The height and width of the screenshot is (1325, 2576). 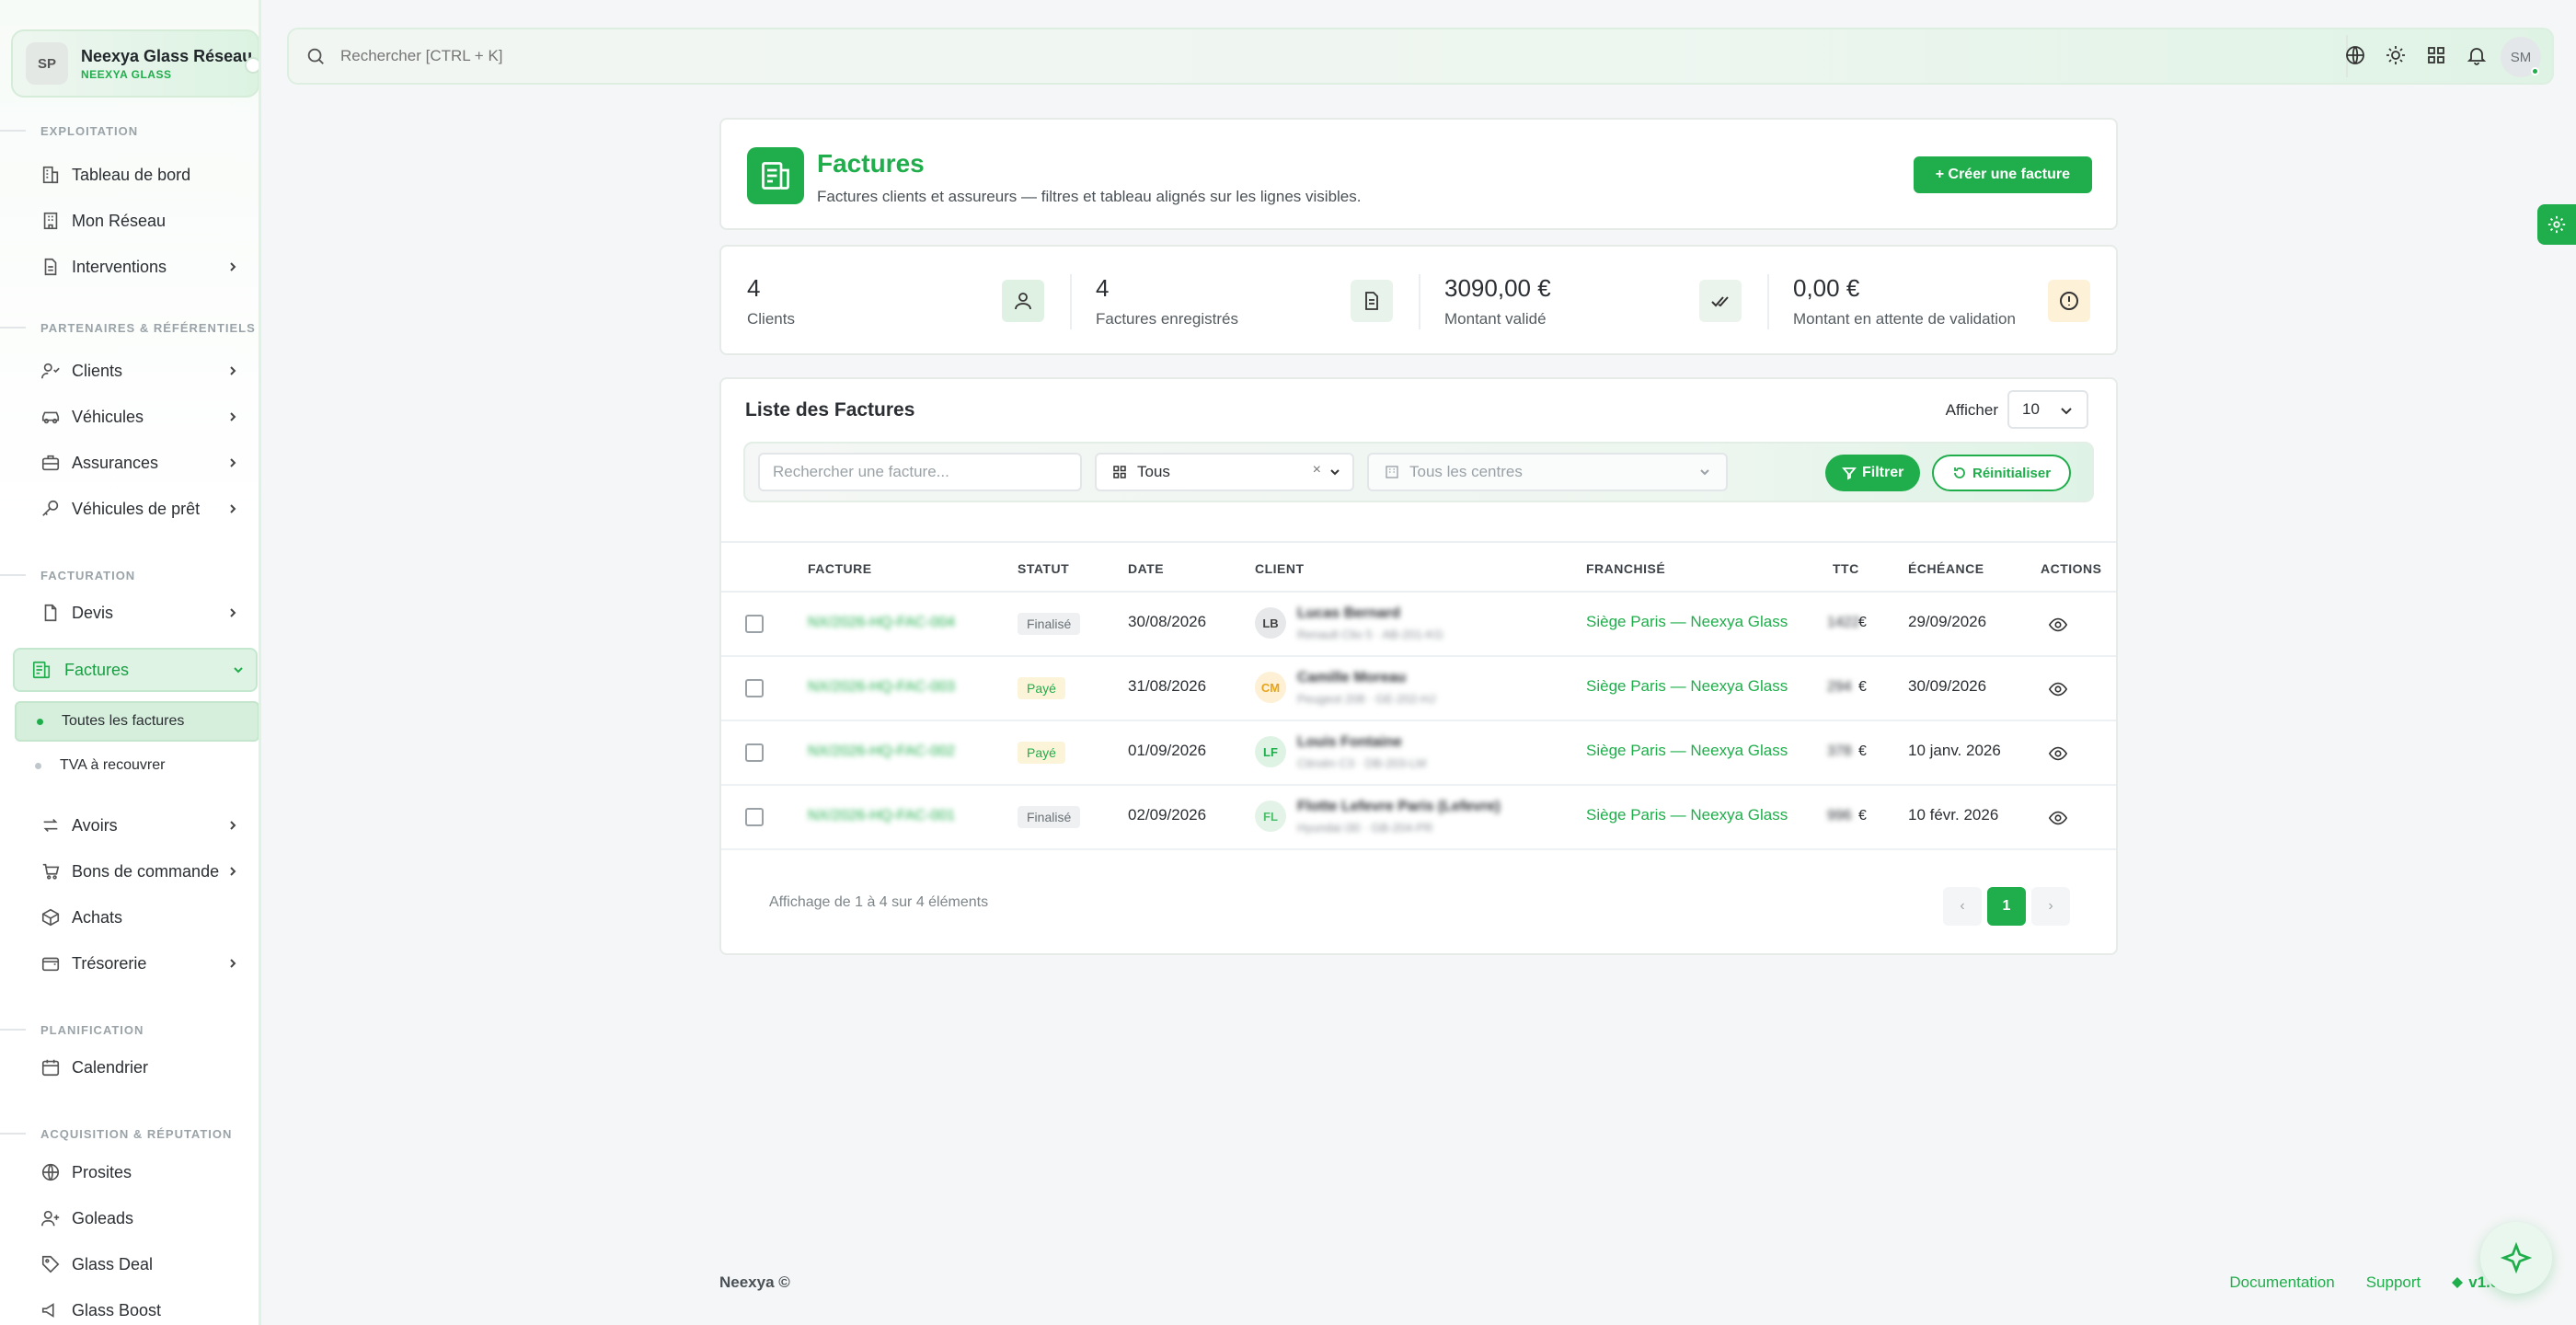 I want to click on sidebar-item-achats: Achats, so click(x=141, y=917).